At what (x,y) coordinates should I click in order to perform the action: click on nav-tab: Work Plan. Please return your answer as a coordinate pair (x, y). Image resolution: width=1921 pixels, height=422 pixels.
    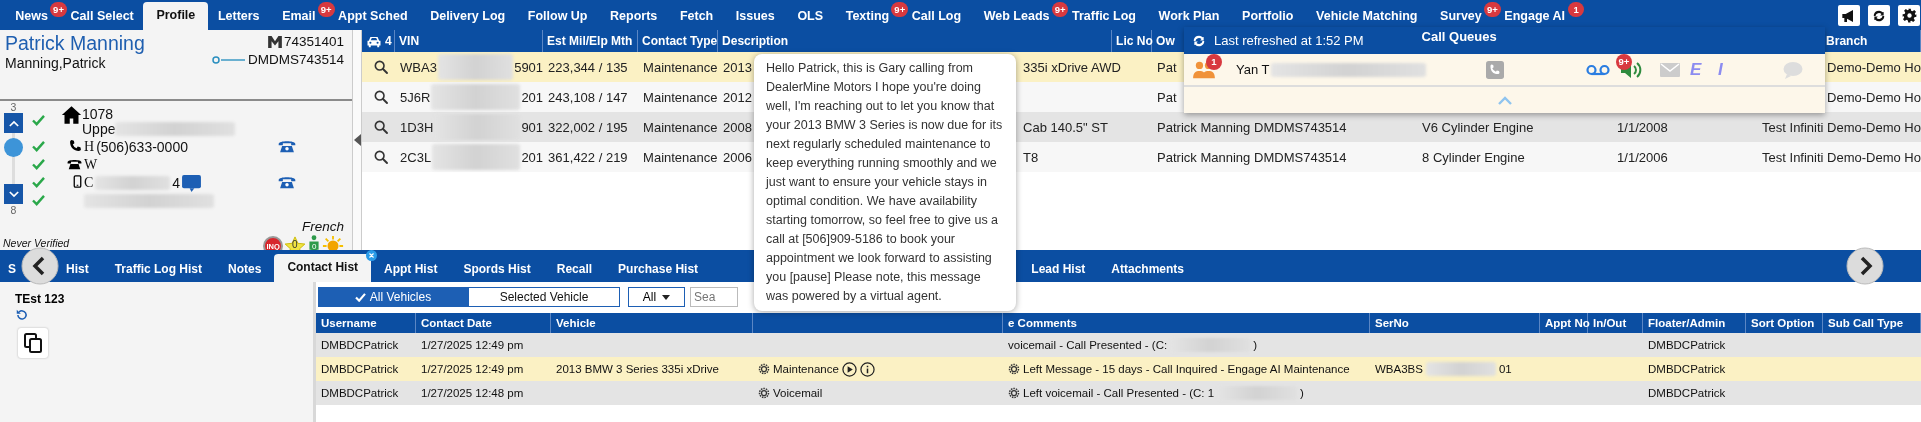
    Looking at the image, I should click on (1189, 16).